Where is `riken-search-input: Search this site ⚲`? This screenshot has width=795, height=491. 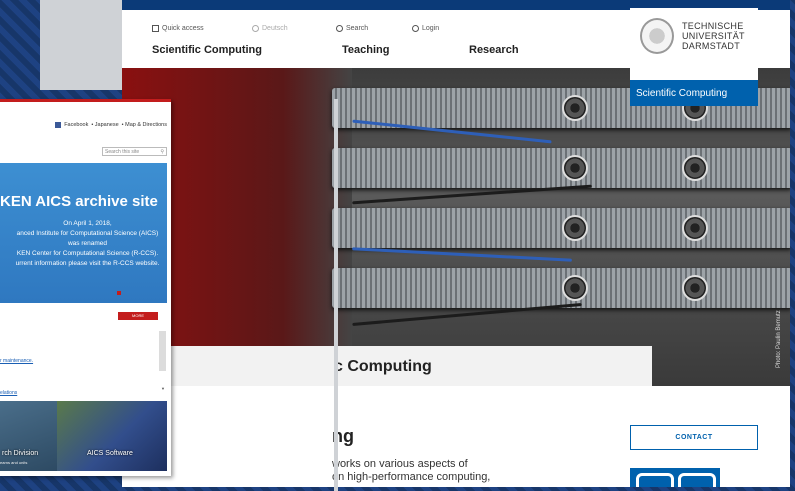 riken-search-input: Search this site ⚲ is located at coordinates (134, 151).